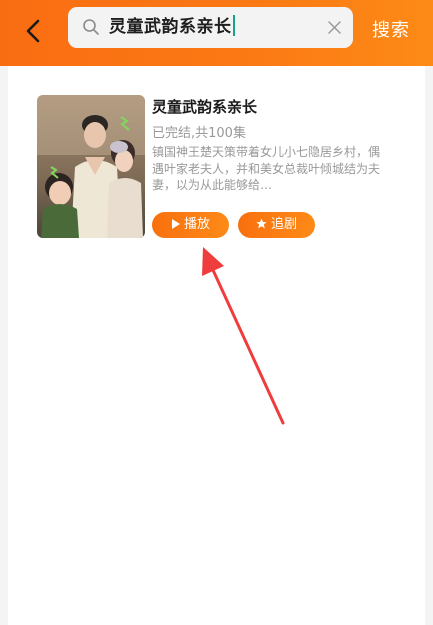  I want to click on back-button, so click(33, 31).